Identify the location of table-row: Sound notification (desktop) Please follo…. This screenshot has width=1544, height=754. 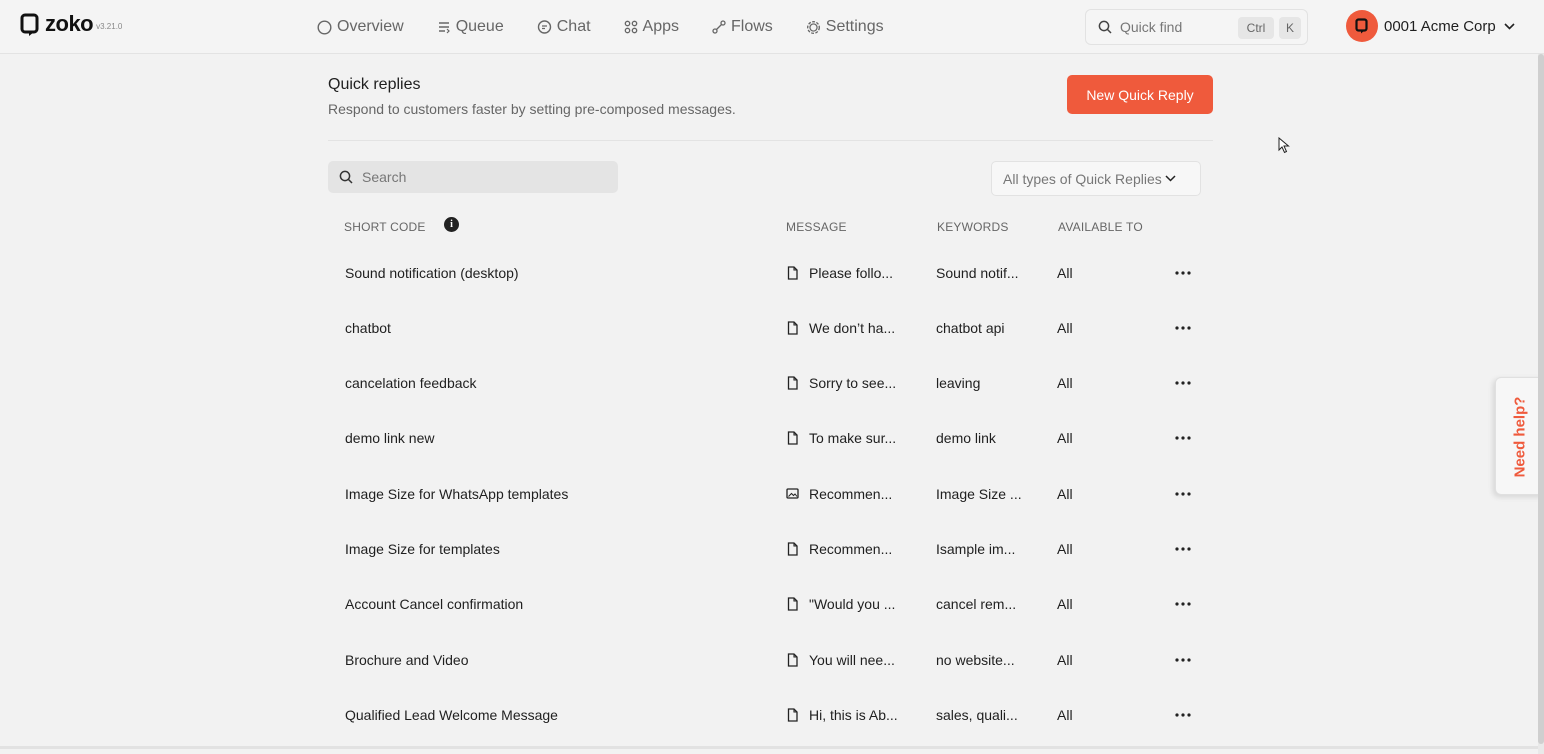
(770, 272).